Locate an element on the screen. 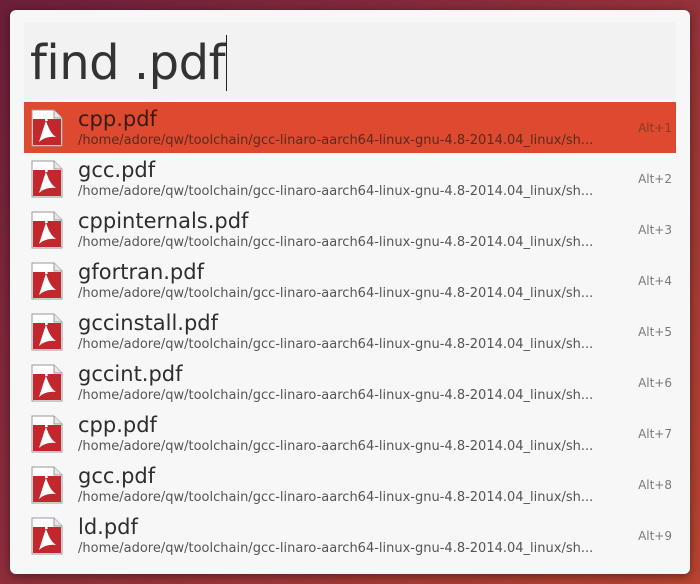  search-query-text: find .pdf is located at coordinates (128, 63).